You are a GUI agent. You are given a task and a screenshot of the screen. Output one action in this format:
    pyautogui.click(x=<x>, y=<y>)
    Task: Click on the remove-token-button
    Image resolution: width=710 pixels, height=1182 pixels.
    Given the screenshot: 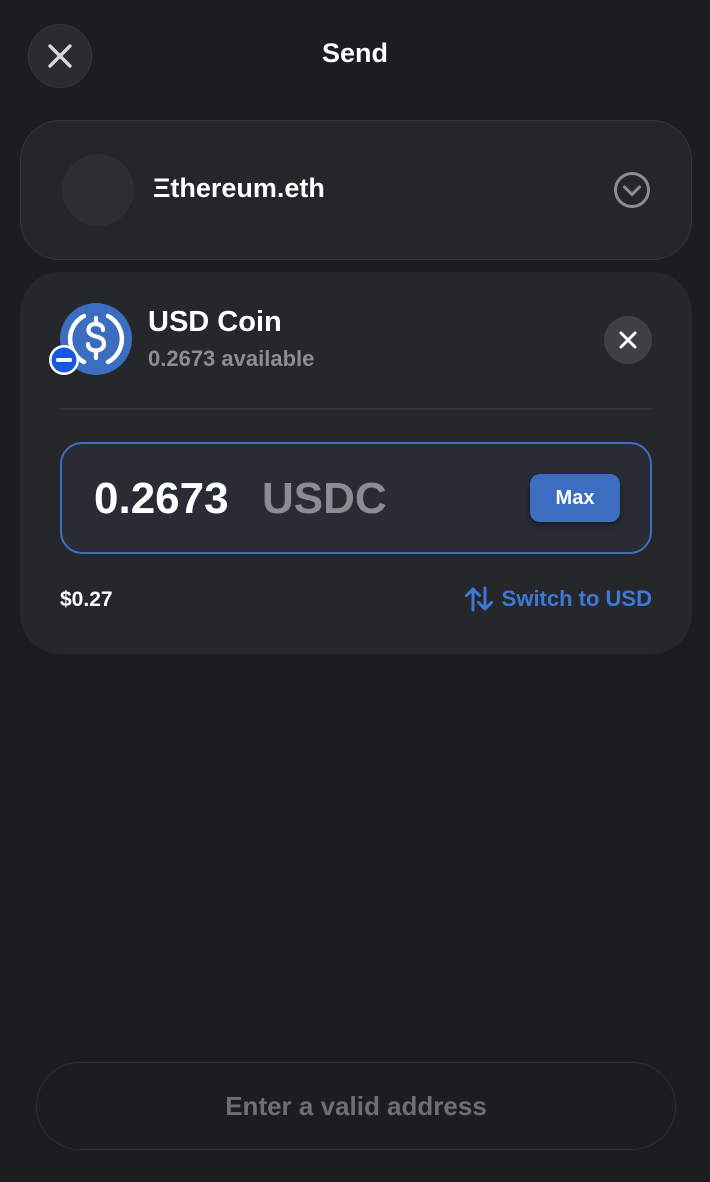 What is the action you would take?
    pyautogui.click(x=628, y=340)
    